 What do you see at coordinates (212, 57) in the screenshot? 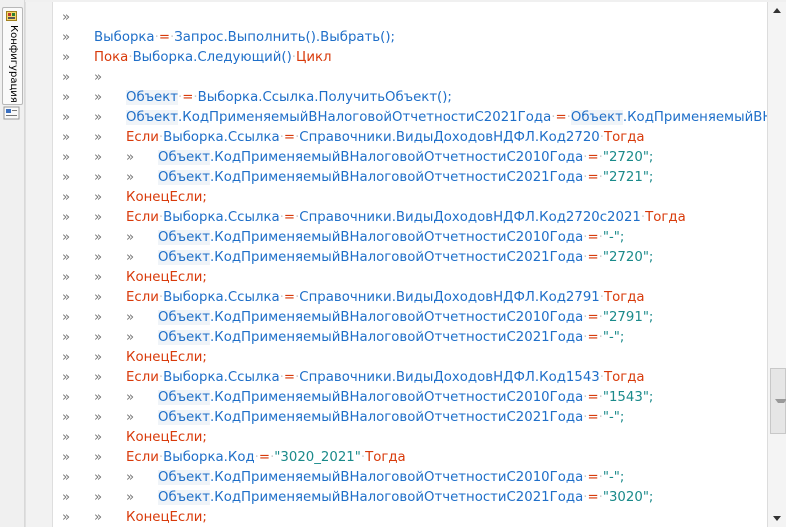
I see `code-identifier: Выборка.Следующий()` at bounding box center [212, 57].